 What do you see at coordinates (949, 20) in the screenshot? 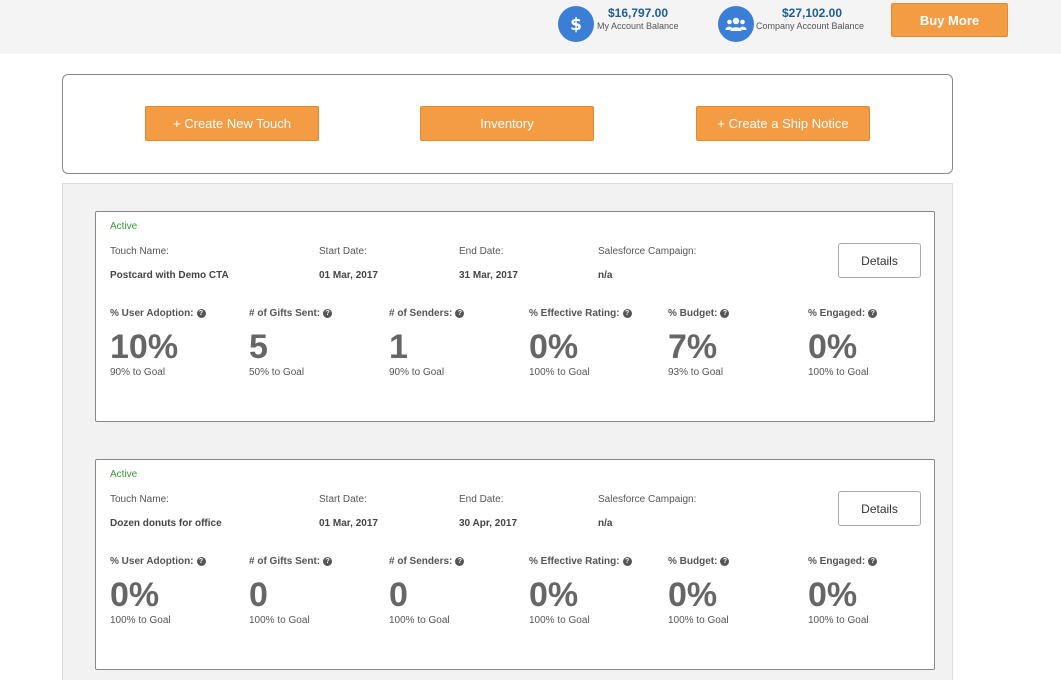
I see `buy-more-button: Buy More` at bounding box center [949, 20].